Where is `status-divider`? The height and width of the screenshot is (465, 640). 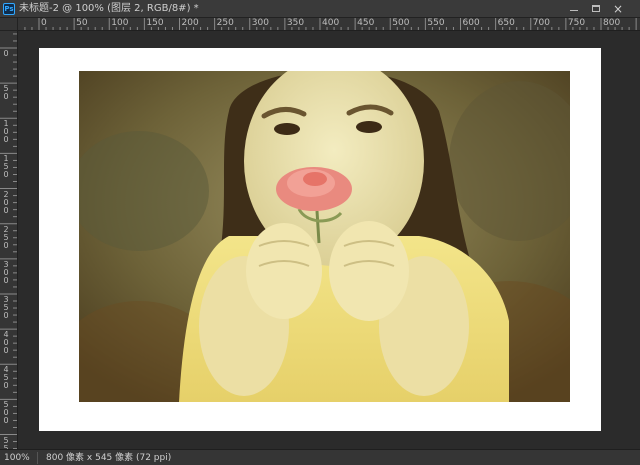
status-divider is located at coordinates (37, 458).